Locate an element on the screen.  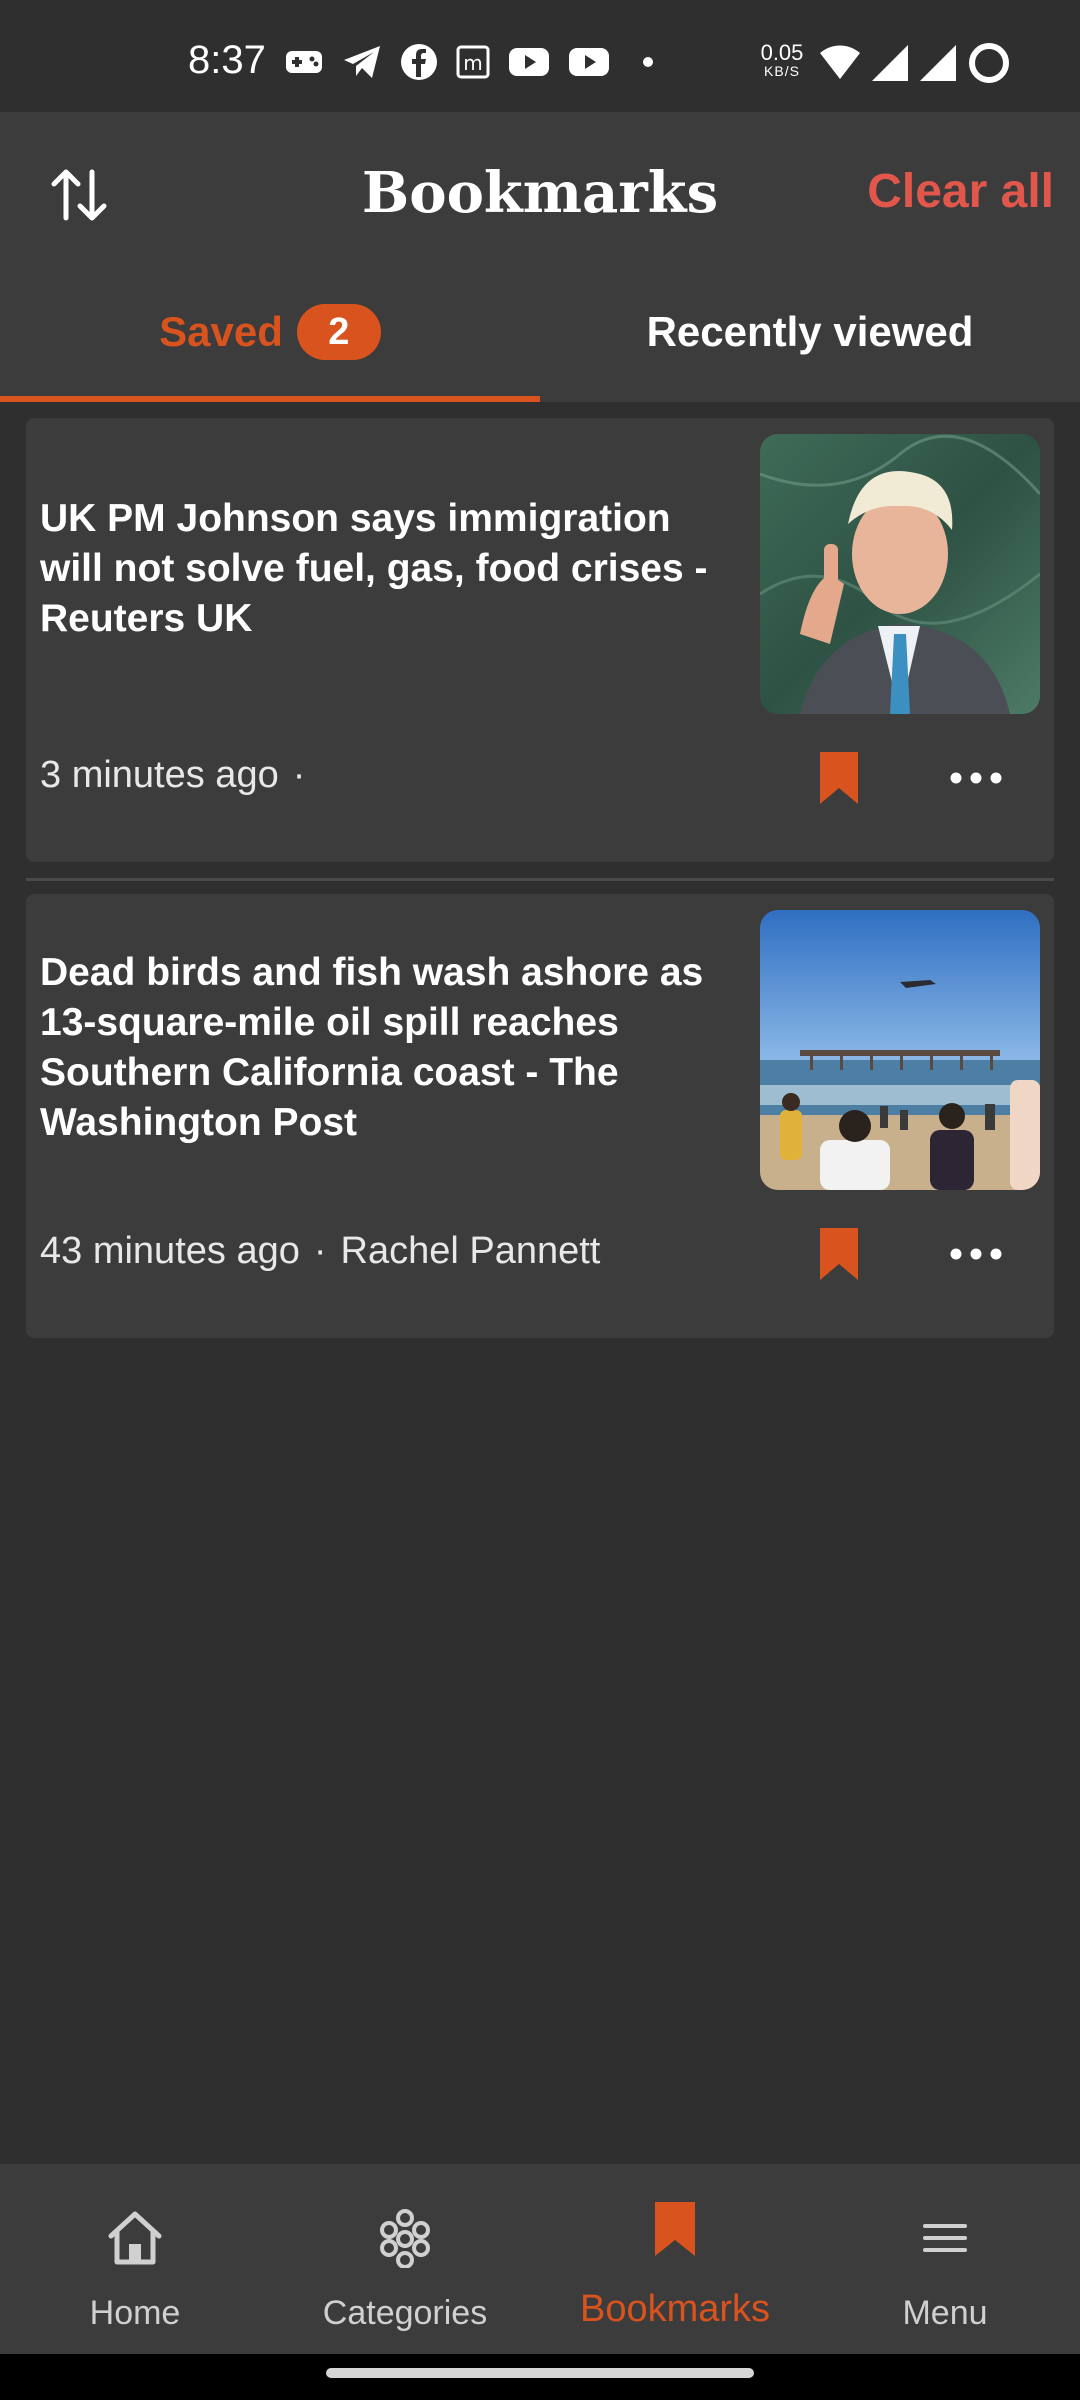
dot-icon is located at coordinates (648, 64).